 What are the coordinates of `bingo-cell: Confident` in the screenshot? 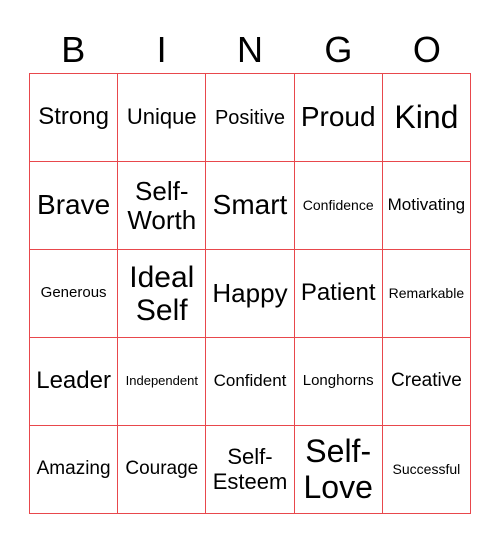 It's located at (250, 382).